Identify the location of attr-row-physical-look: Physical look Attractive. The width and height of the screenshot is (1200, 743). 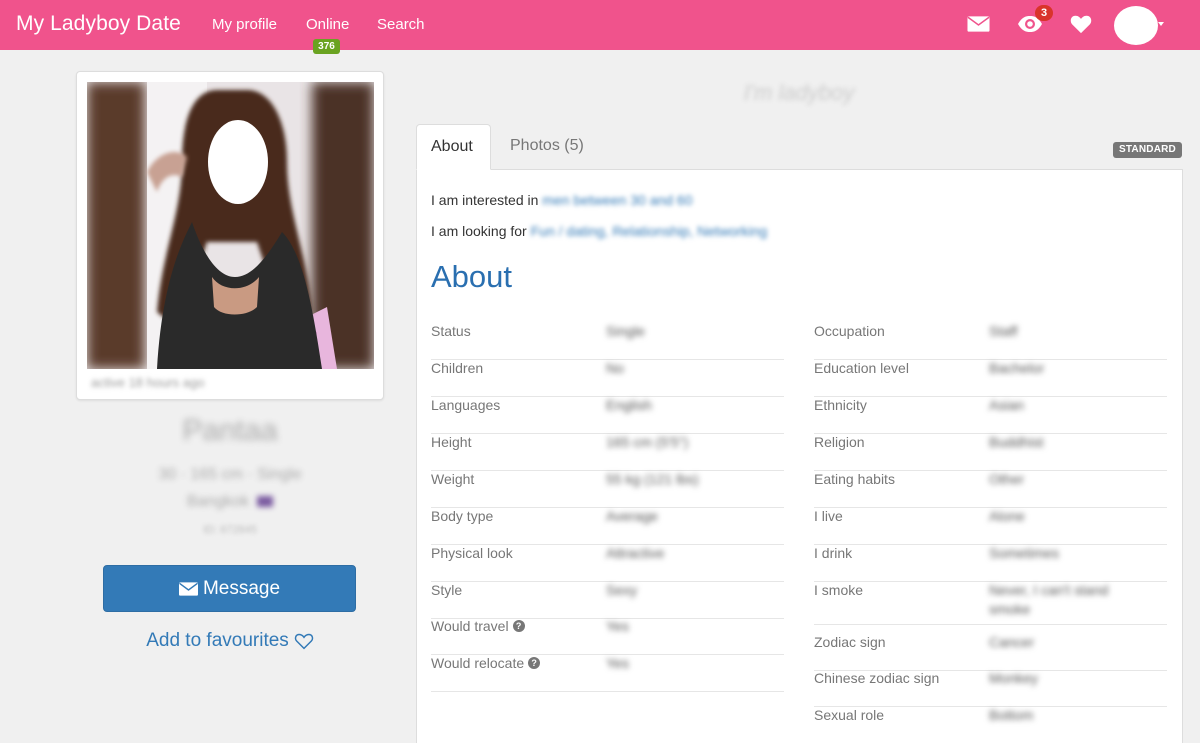
(607, 563).